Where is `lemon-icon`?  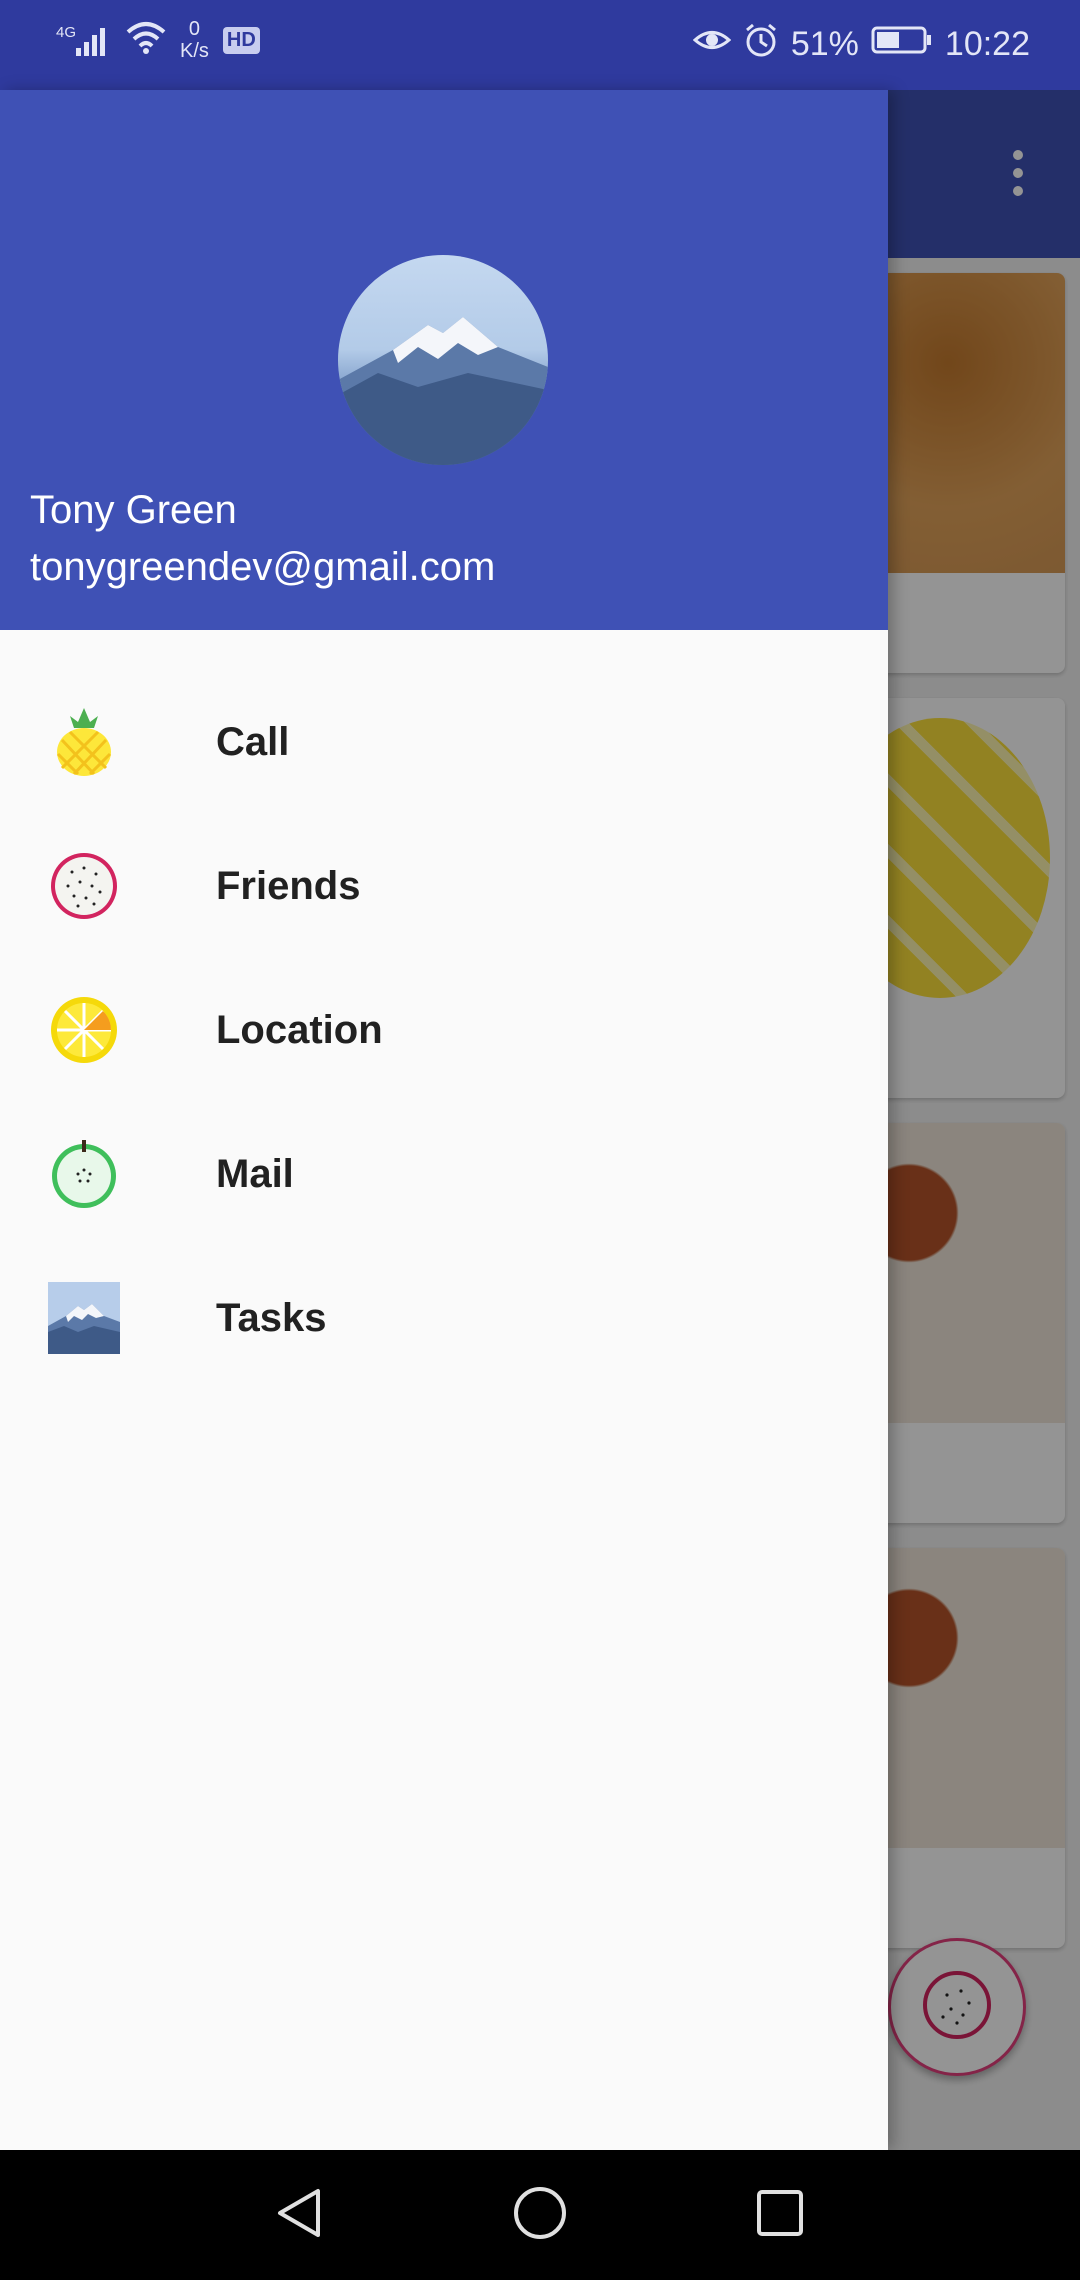 lemon-icon is located at coordinates (84, 1030).